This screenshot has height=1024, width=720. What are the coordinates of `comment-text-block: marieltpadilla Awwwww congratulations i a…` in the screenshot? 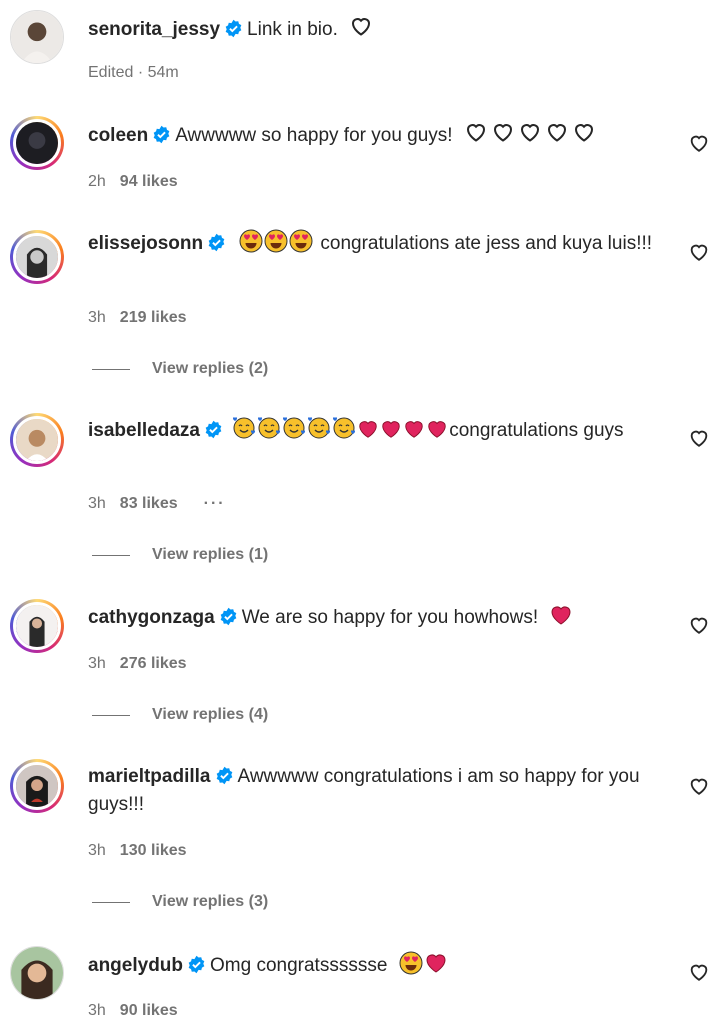 It's located at (374, 791).